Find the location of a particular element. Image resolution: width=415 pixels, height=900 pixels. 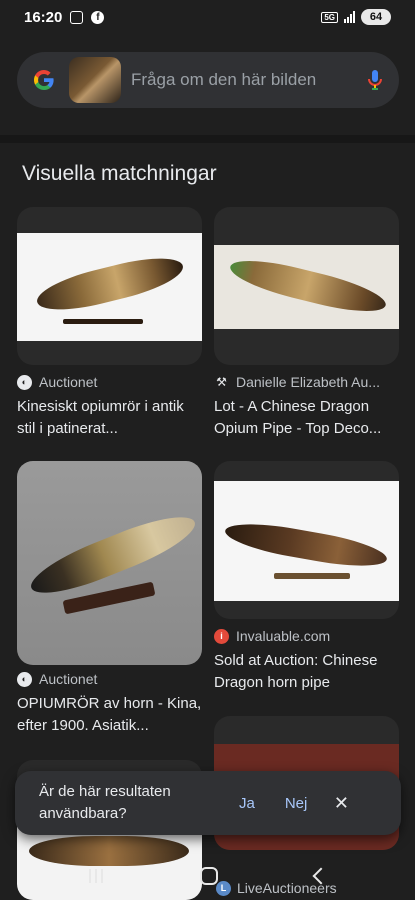

query-image-thumbnail is located at coordinates (95, 80).